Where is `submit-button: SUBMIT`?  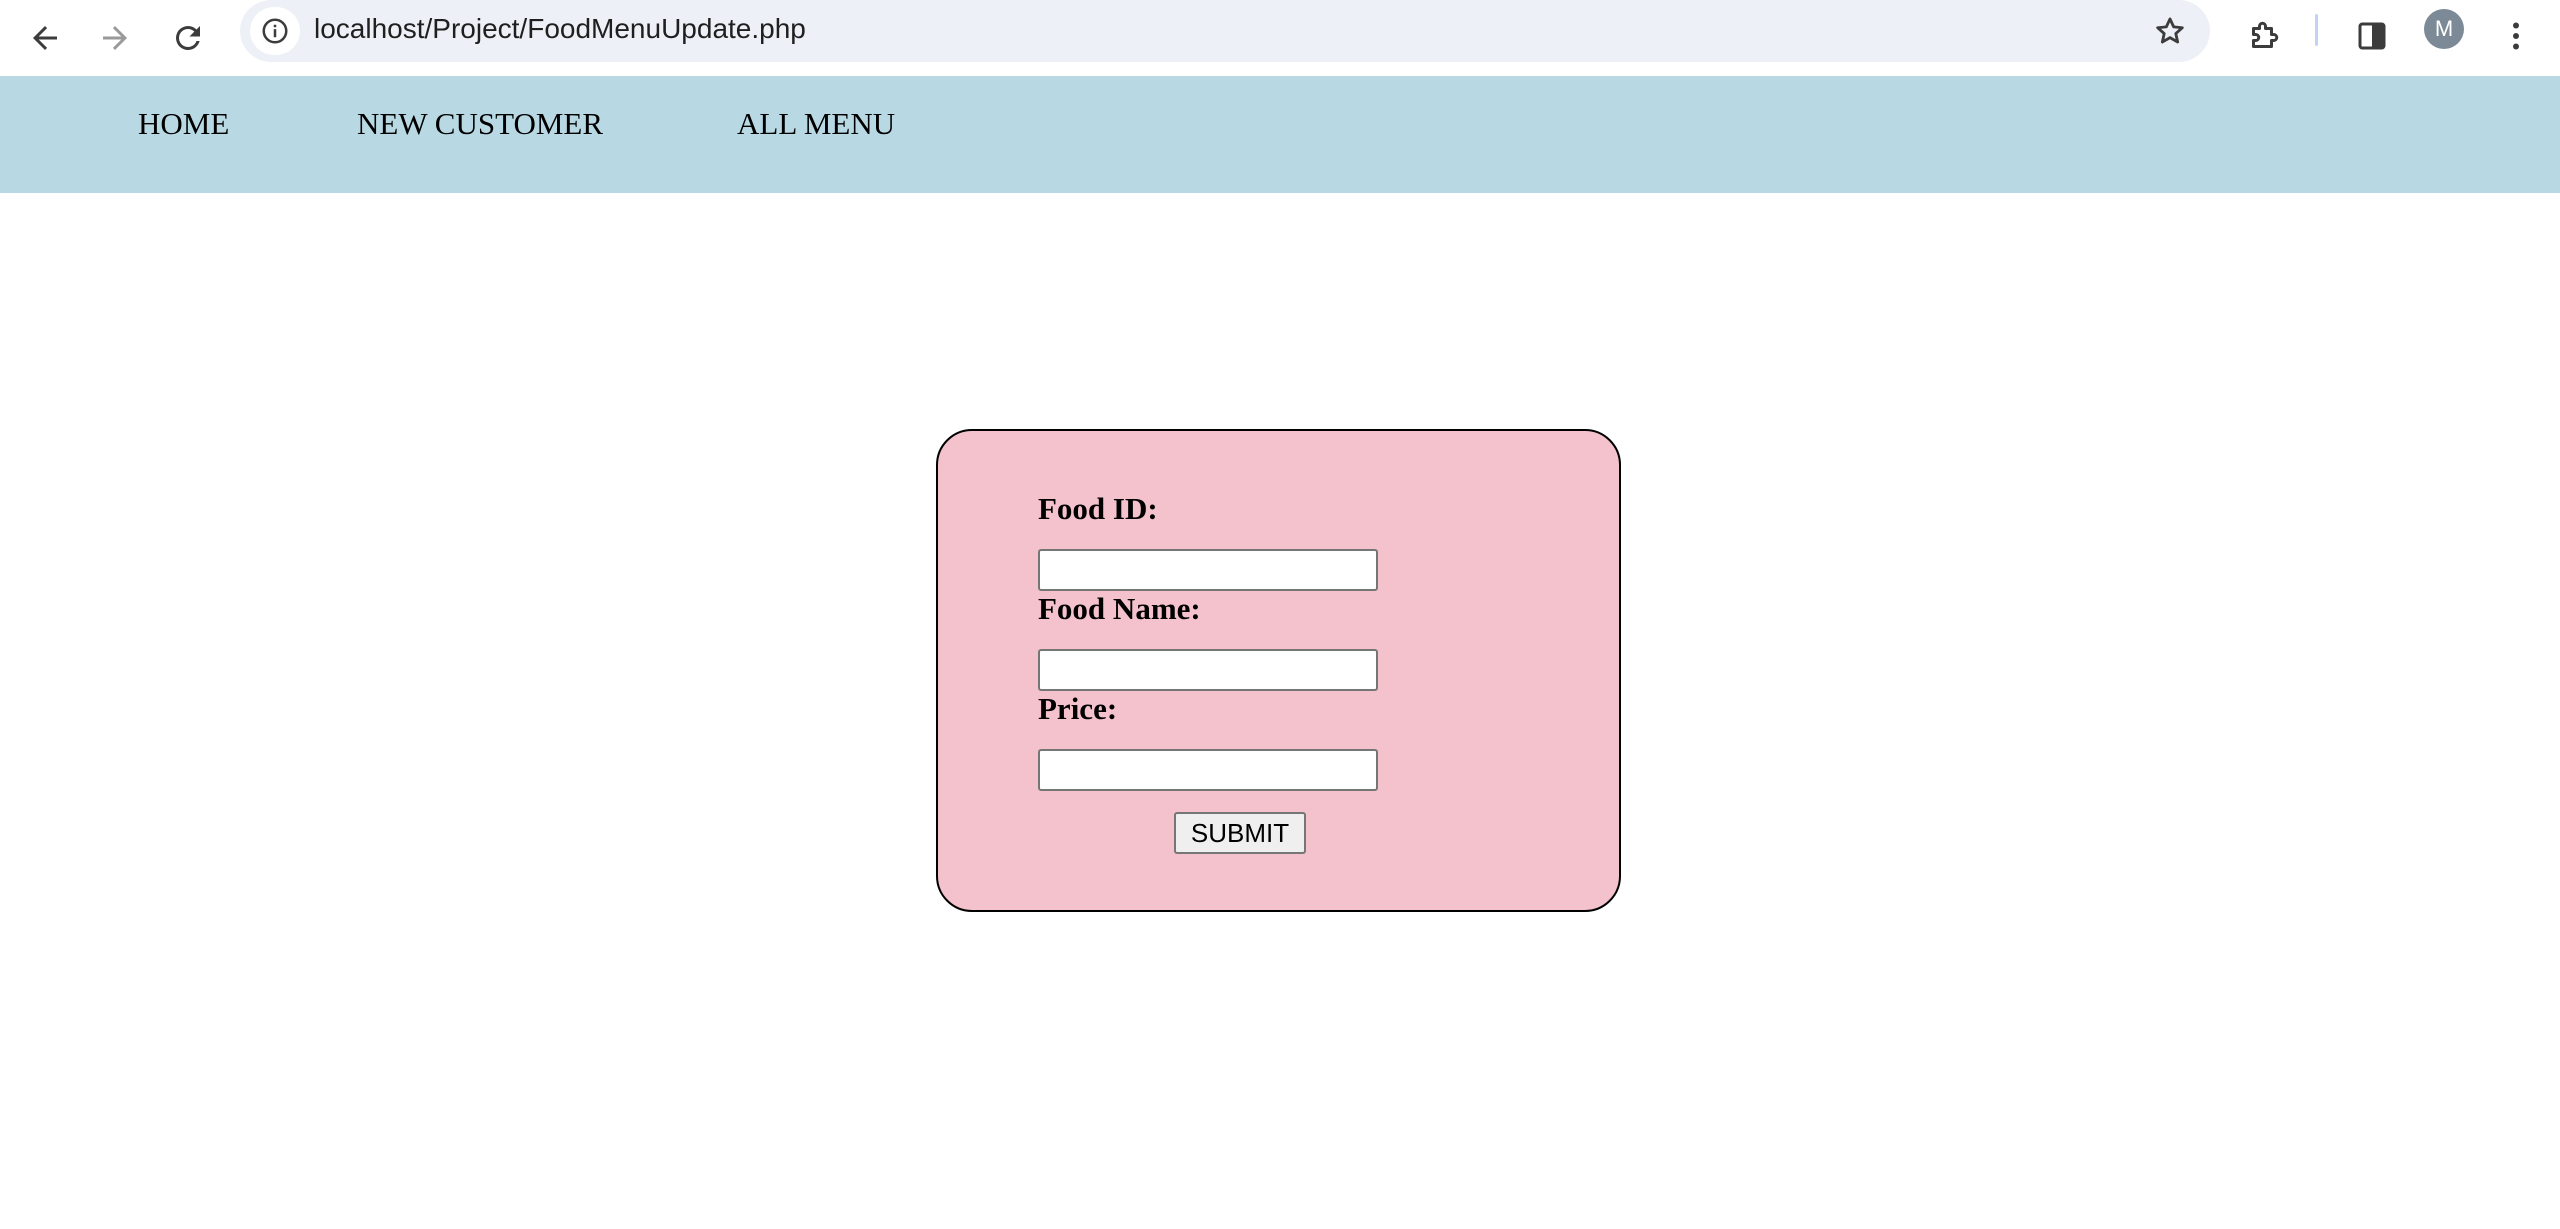 submit-button: SUBMIT is located at coordinates (1240, 833).